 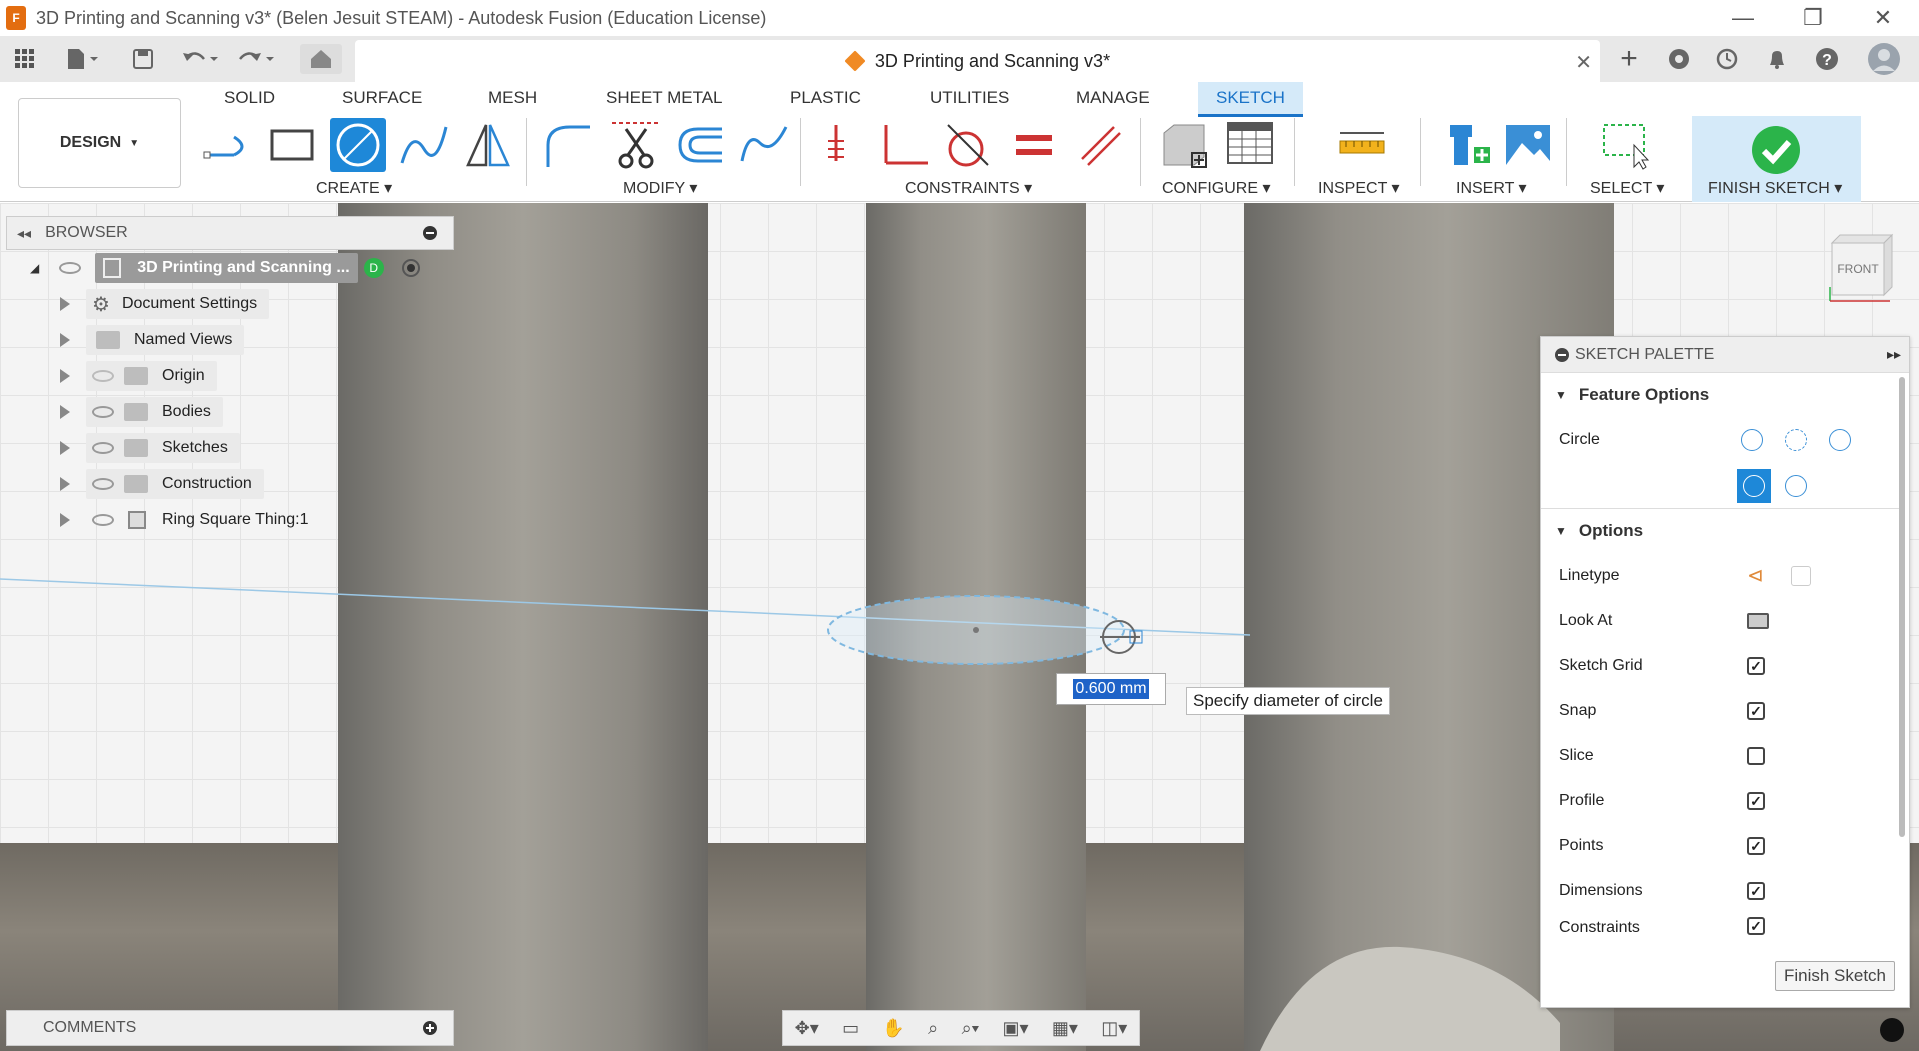 What do you see at coordinates (200, 59) in the screenshot?
I see `undo-icon` at bounding box center [200, 59].